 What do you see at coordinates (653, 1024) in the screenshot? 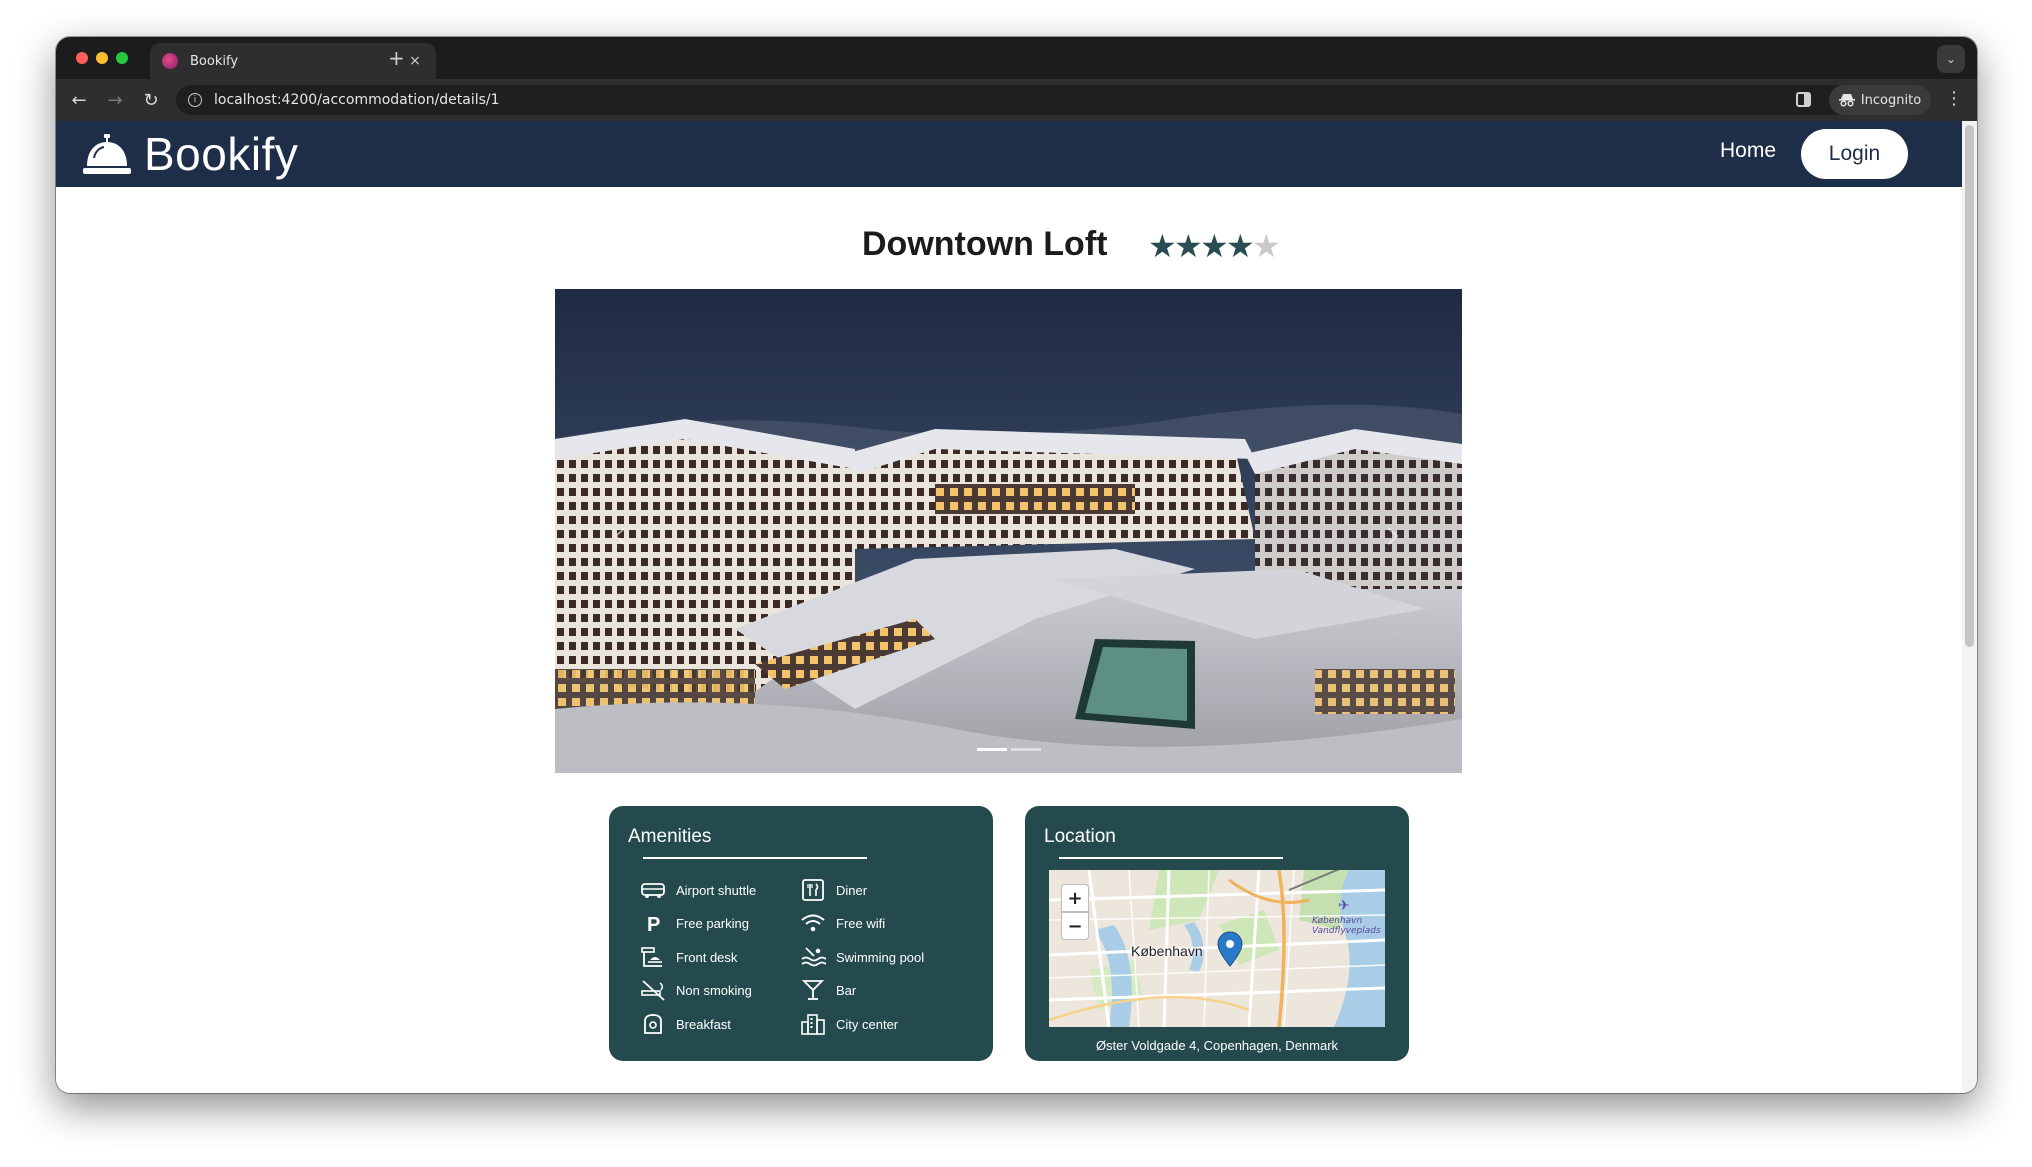
I see `breakfast-icon` at bounding box center [653, 1024].